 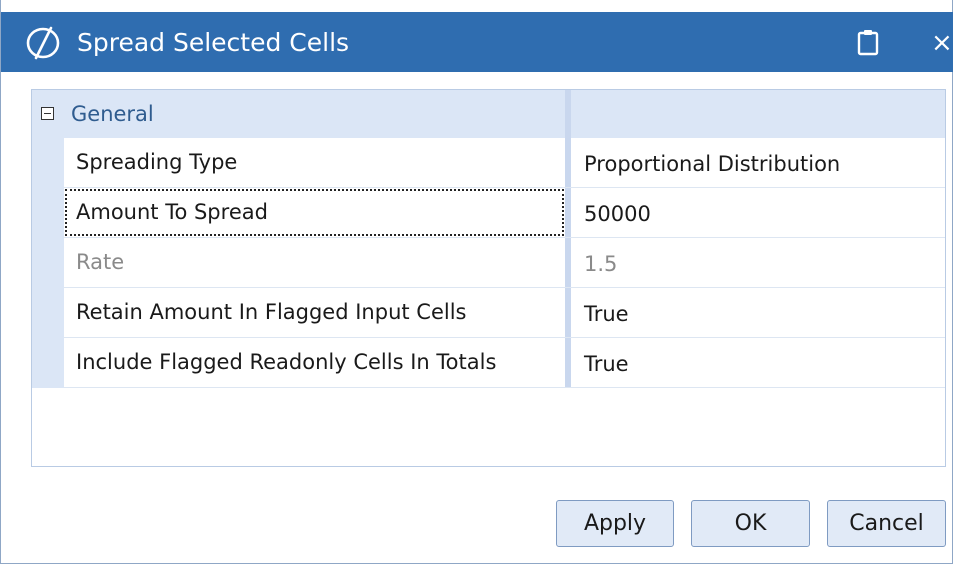 I want to click on ok-button: OK, so click(x=750, y=523).